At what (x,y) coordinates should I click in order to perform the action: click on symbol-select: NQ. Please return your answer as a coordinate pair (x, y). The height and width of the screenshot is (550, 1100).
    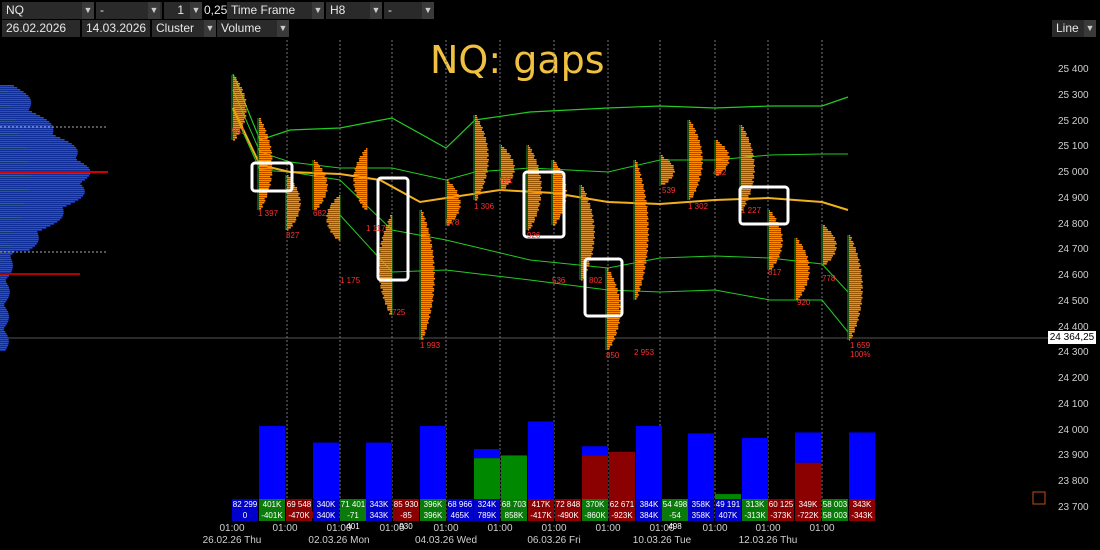
    Looking at the image, I should click on (42, 10).